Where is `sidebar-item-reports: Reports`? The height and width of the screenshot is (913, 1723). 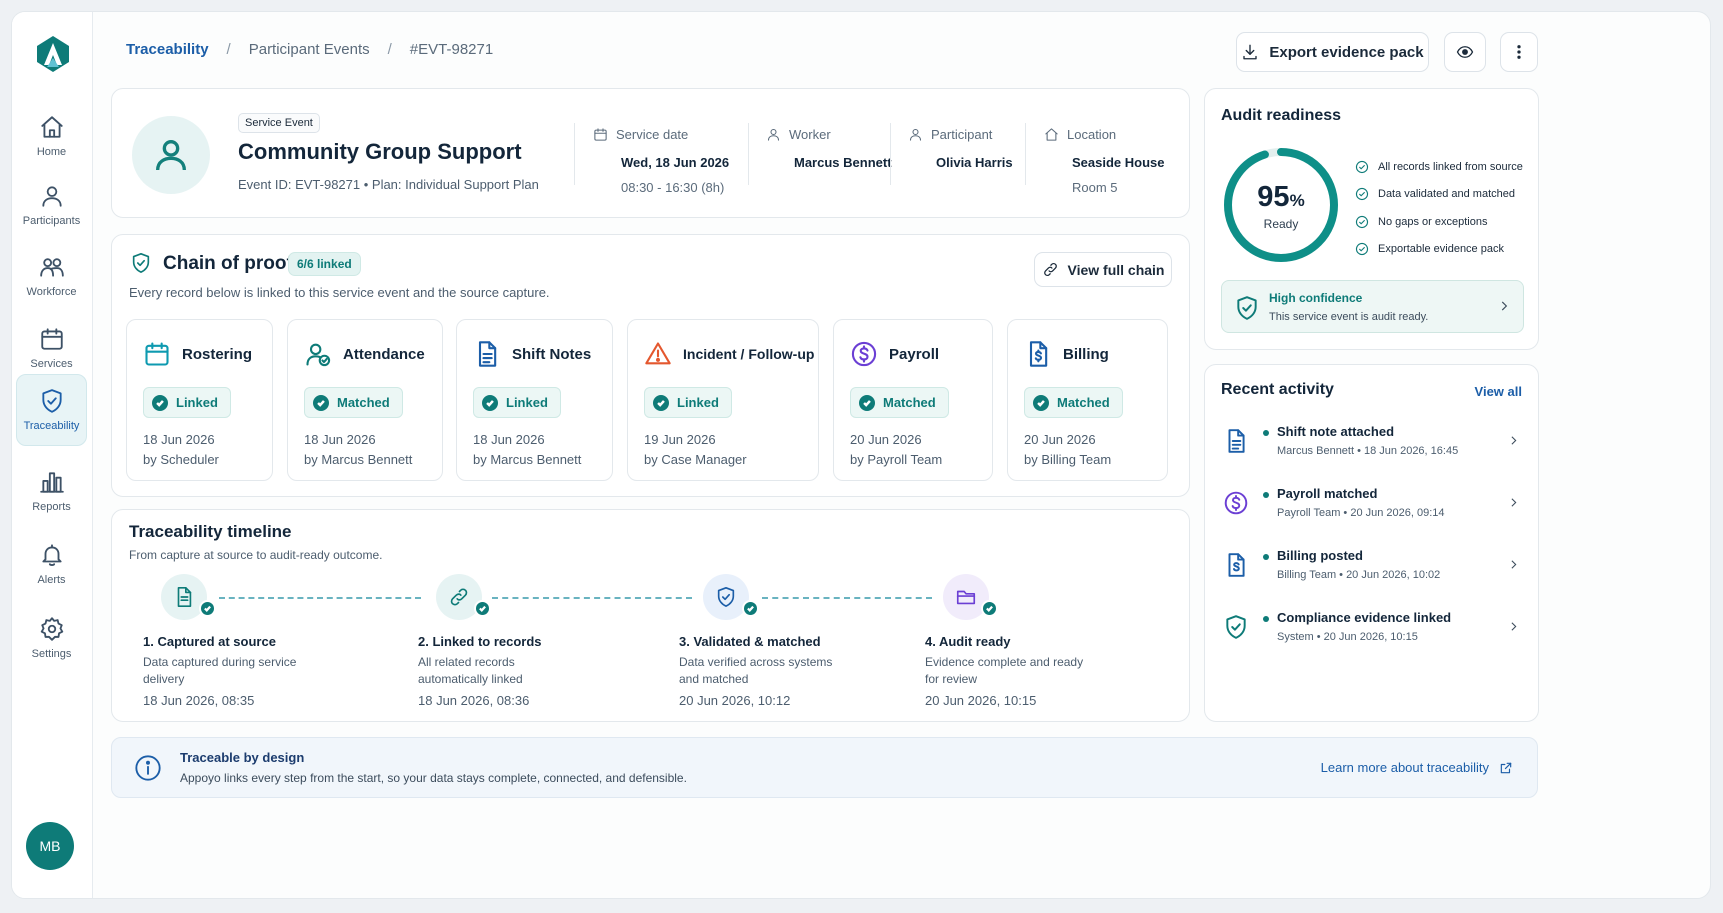 sidebar-item-reports: Reports is located at coordinates (51, 491).